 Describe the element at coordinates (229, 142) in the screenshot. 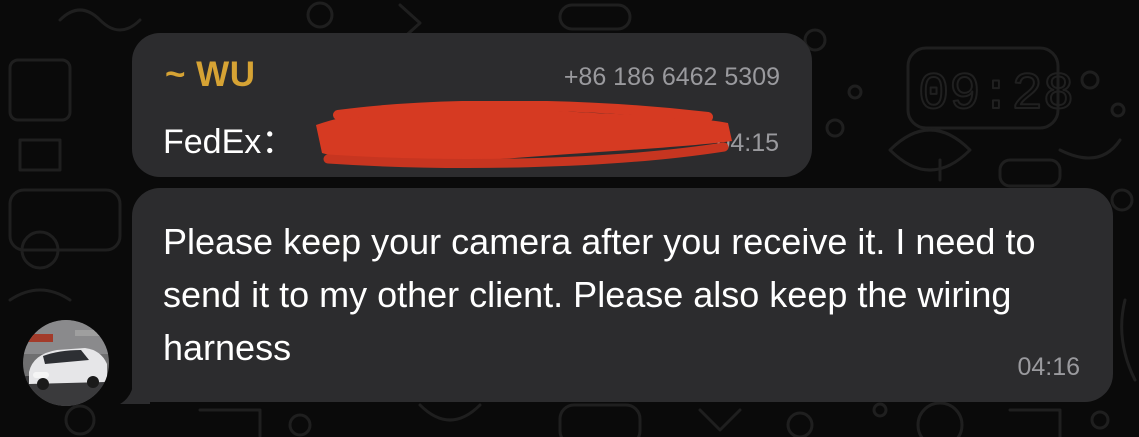

I see `message-text: FedEx：` at that location.